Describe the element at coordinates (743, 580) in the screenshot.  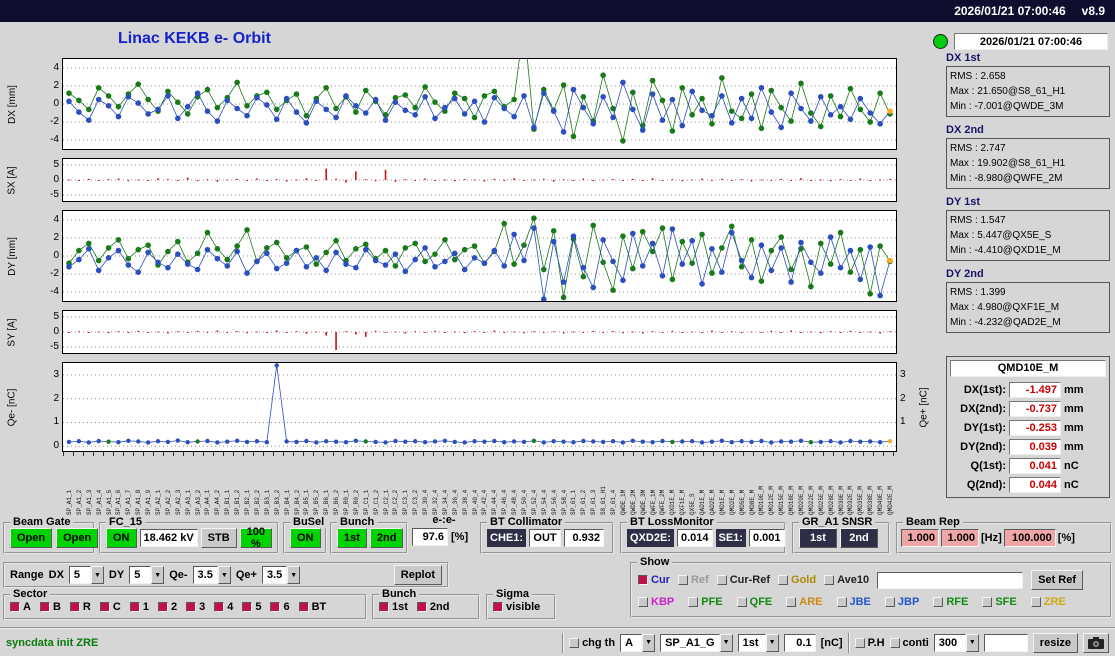
I see `show-cur-ref-checkbox: Cur-Ref` at that location.